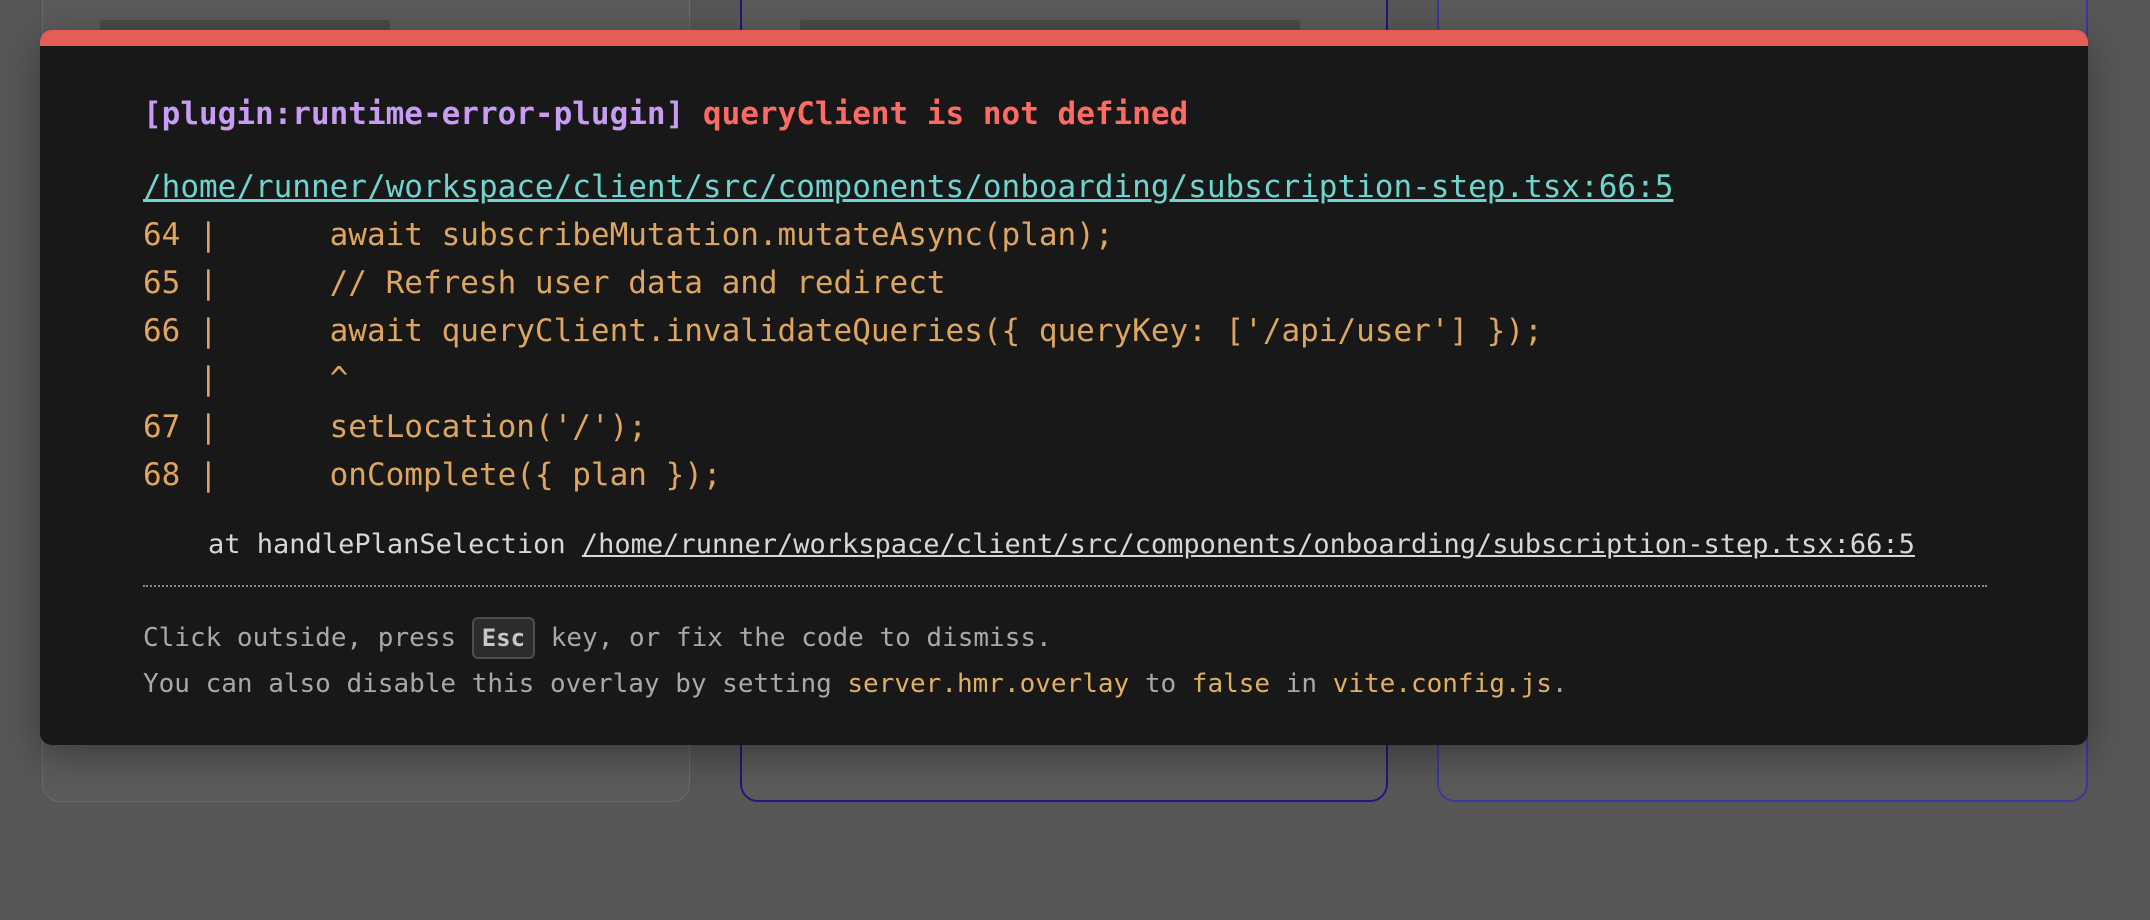  I want to click on setting-value: false, so click(1231, 684).